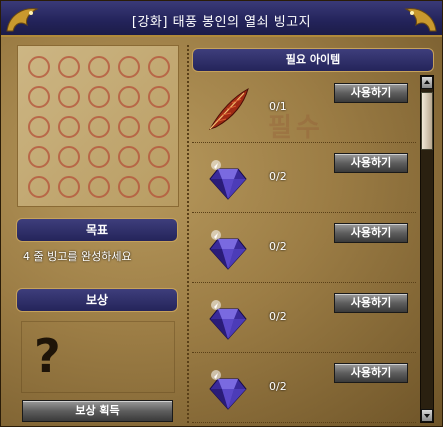 The image size is (443, 427). I want to click on bingo-board, so click(98, 126).